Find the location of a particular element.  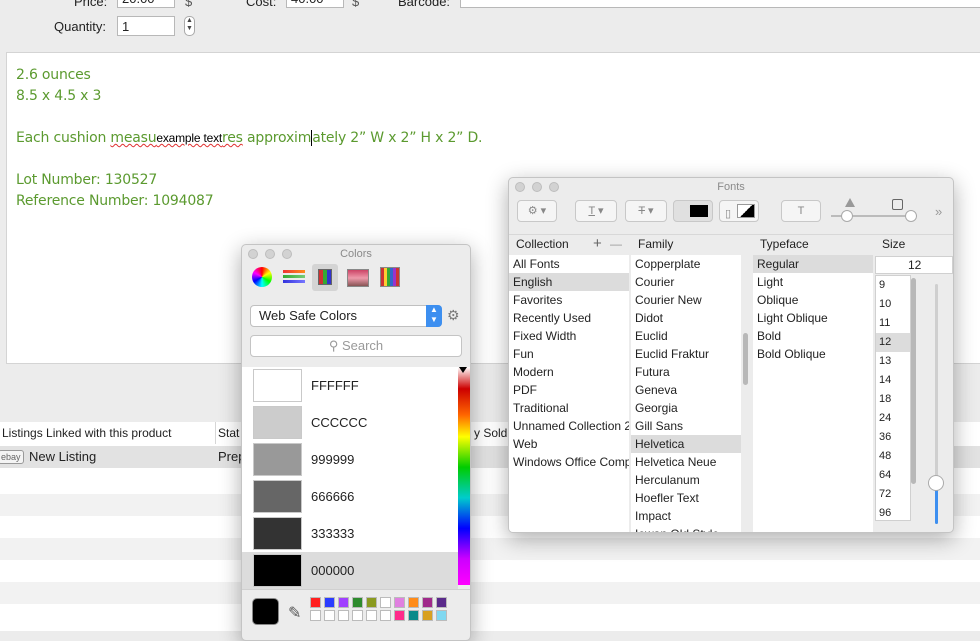

family-item: Courier New is located at coordinates (686, 300).